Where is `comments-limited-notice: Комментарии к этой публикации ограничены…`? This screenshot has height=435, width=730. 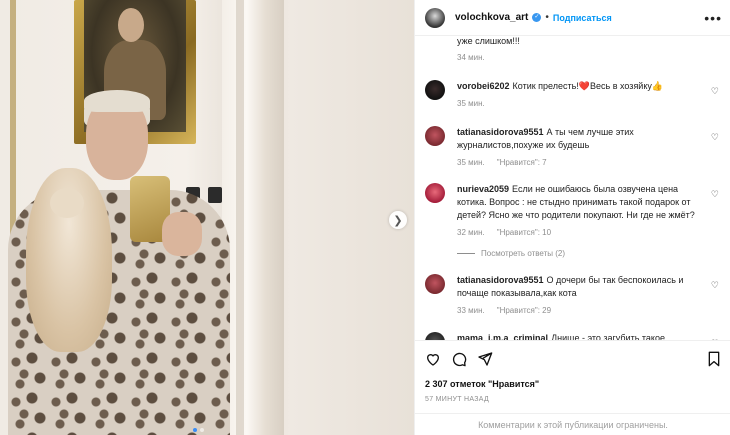
comments-limited-notice: Комментарии к этой публикации ограничены… is located at coordinates (572, 424).